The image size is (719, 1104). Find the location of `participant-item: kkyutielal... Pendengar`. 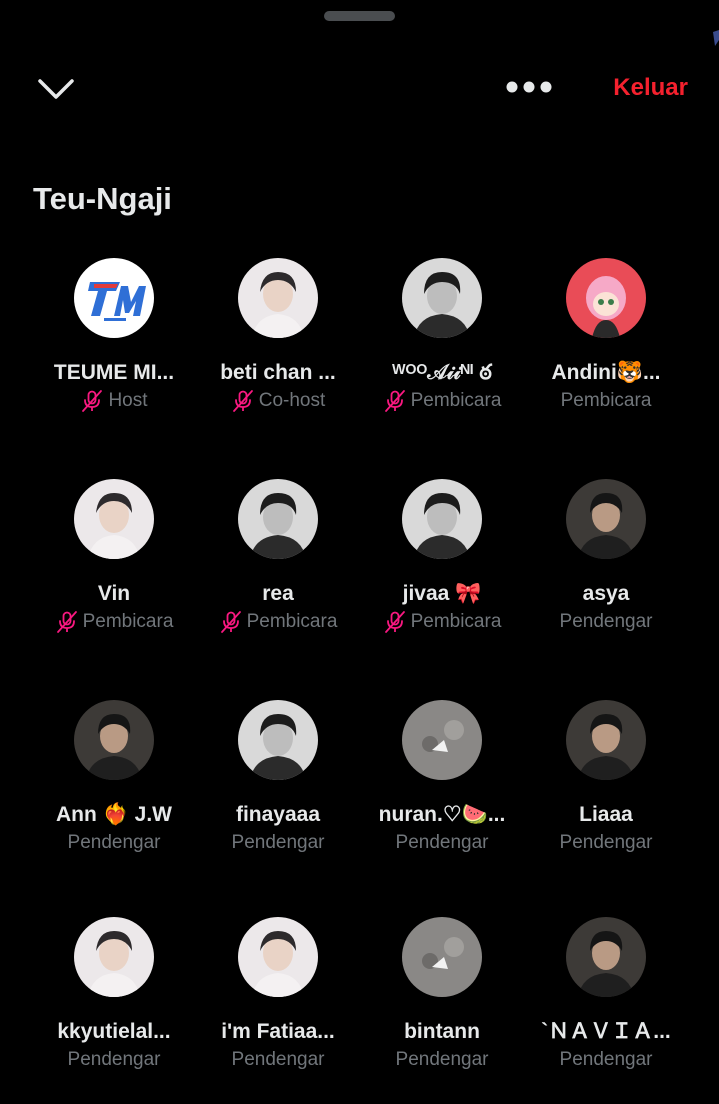

participant-item: kkyutielal... Pendengar is located at coordinates (114, 1010).